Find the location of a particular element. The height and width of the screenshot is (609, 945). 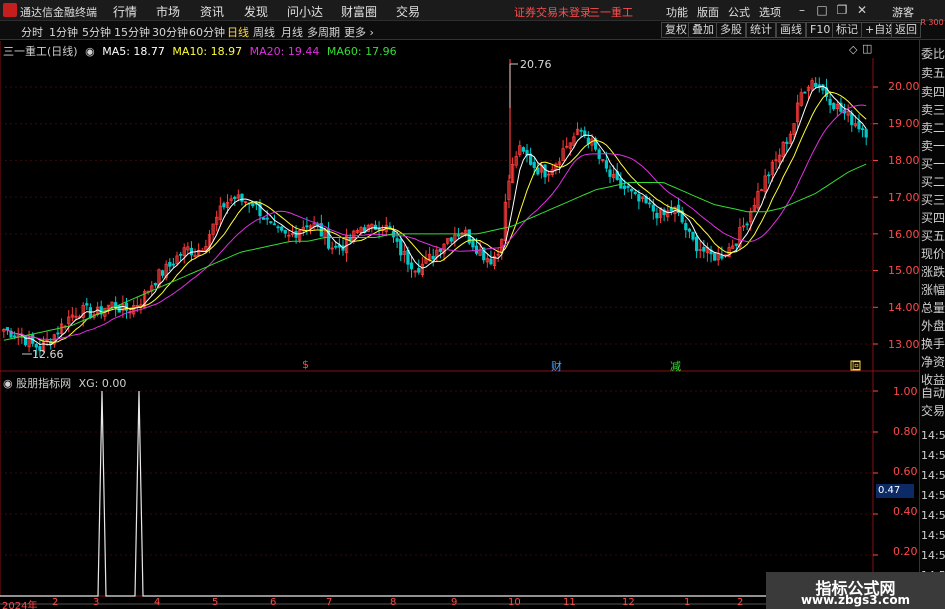

current-value-badge: 0.47 is located at coordinates (895, 491).